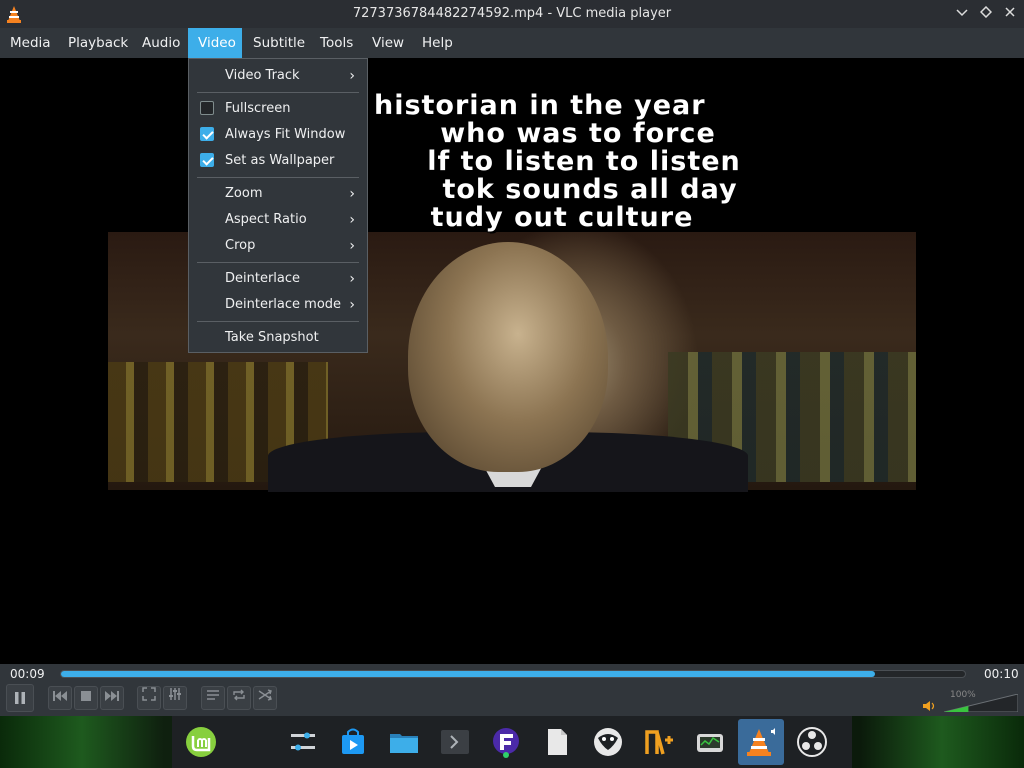  I want to click on software-store-icon, so click(353, 742).